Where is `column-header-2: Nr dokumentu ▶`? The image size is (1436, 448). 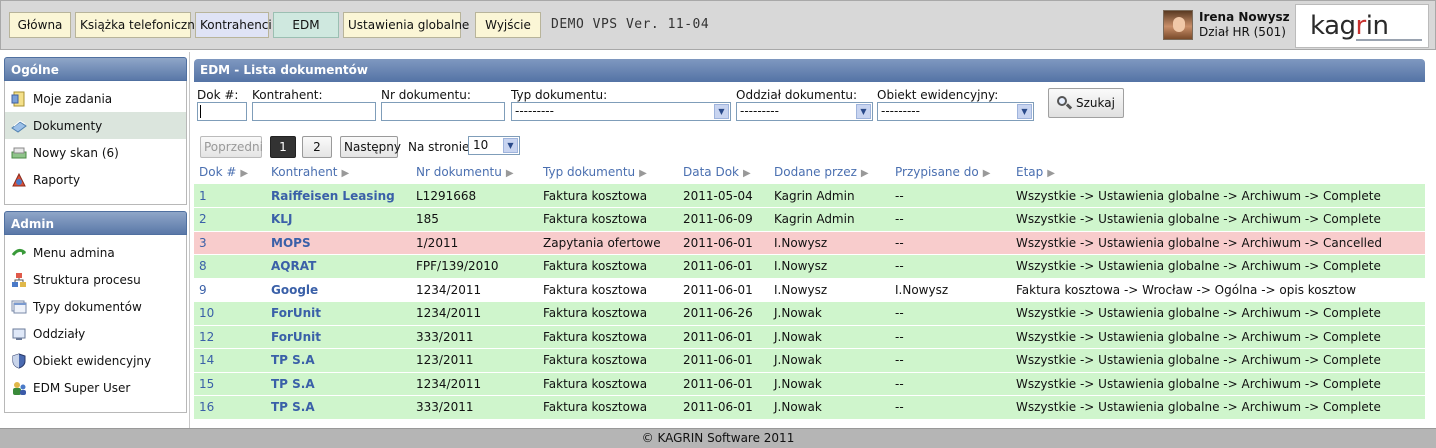
column-header-2: Nr dokumentu ▶ is located at coordinates (474, 172).